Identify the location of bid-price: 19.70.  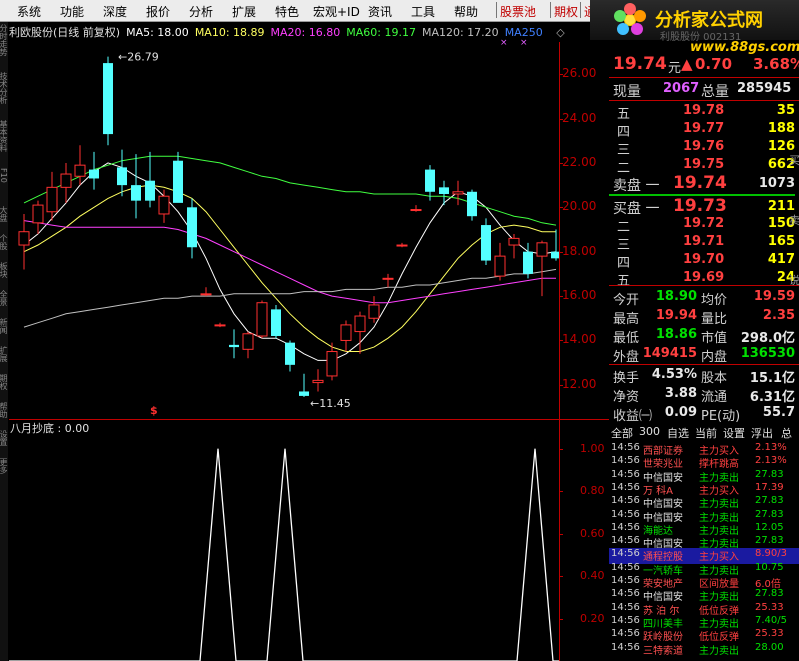
(704, 259).